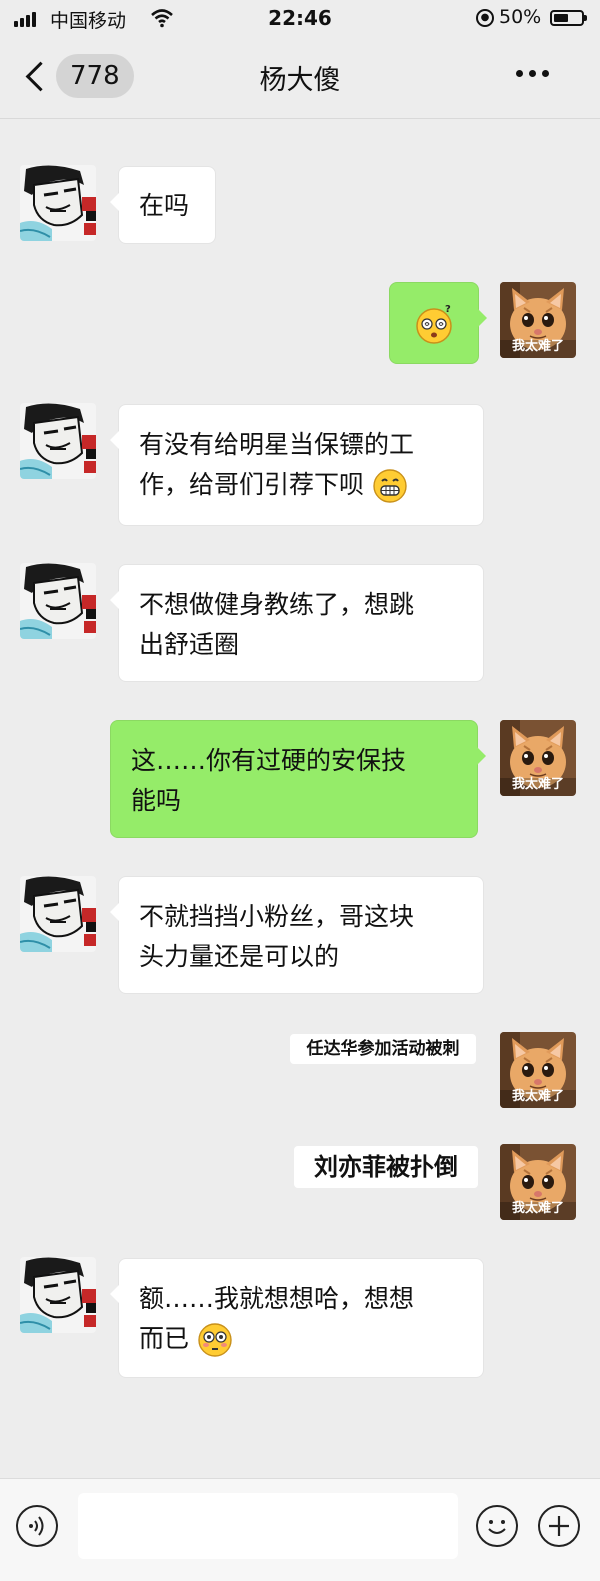  What do you see at coordinates (277, 604) in the screenshot?
I see `message-text-line: 不想做健身教练了，想跳` at bounding box center [277, 604].